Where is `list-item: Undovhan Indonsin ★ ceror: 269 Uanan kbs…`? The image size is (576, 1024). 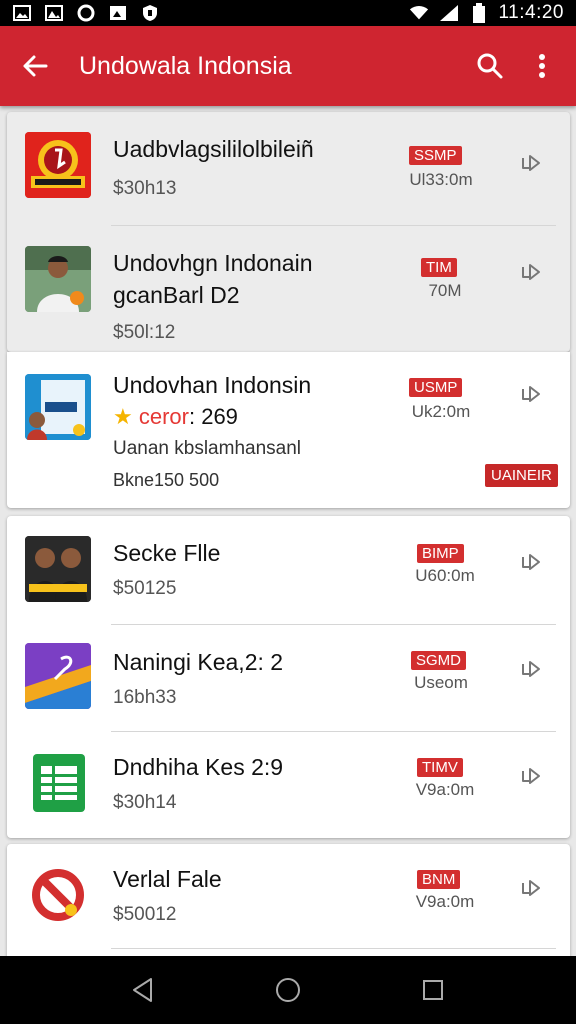
list-item: Undovhan Indonsin ★ ceror: 269 Uanan kbs… is located at coordinates (288, 430).